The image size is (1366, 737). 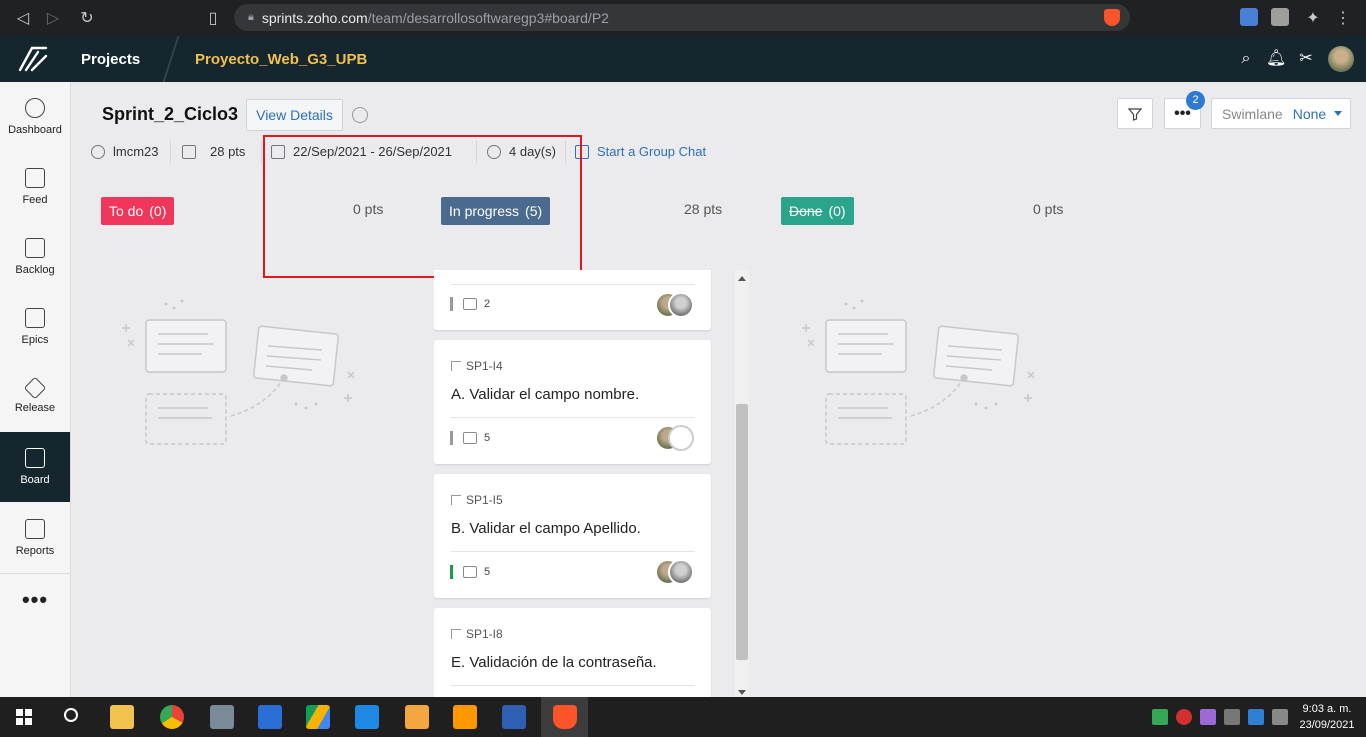 What do you see at coordinates (1281, 113) in the screenshot?
I see `swimlane-select: Swimlane None` at bounding box center [1281, 113].